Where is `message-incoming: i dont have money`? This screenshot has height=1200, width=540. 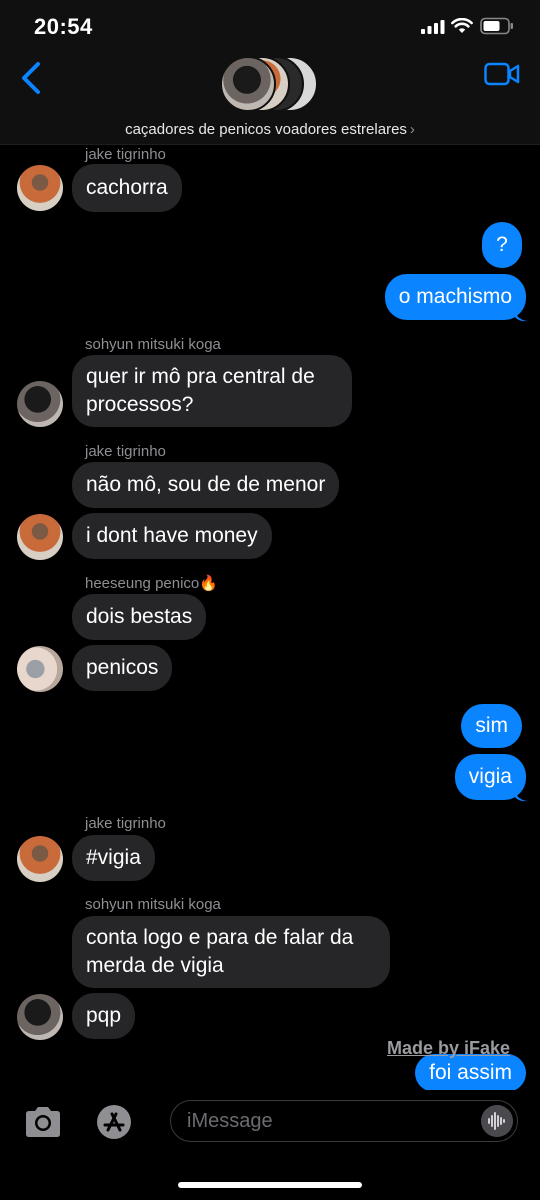
message-incoming: i dont have money is located at coordinates (172, 536).